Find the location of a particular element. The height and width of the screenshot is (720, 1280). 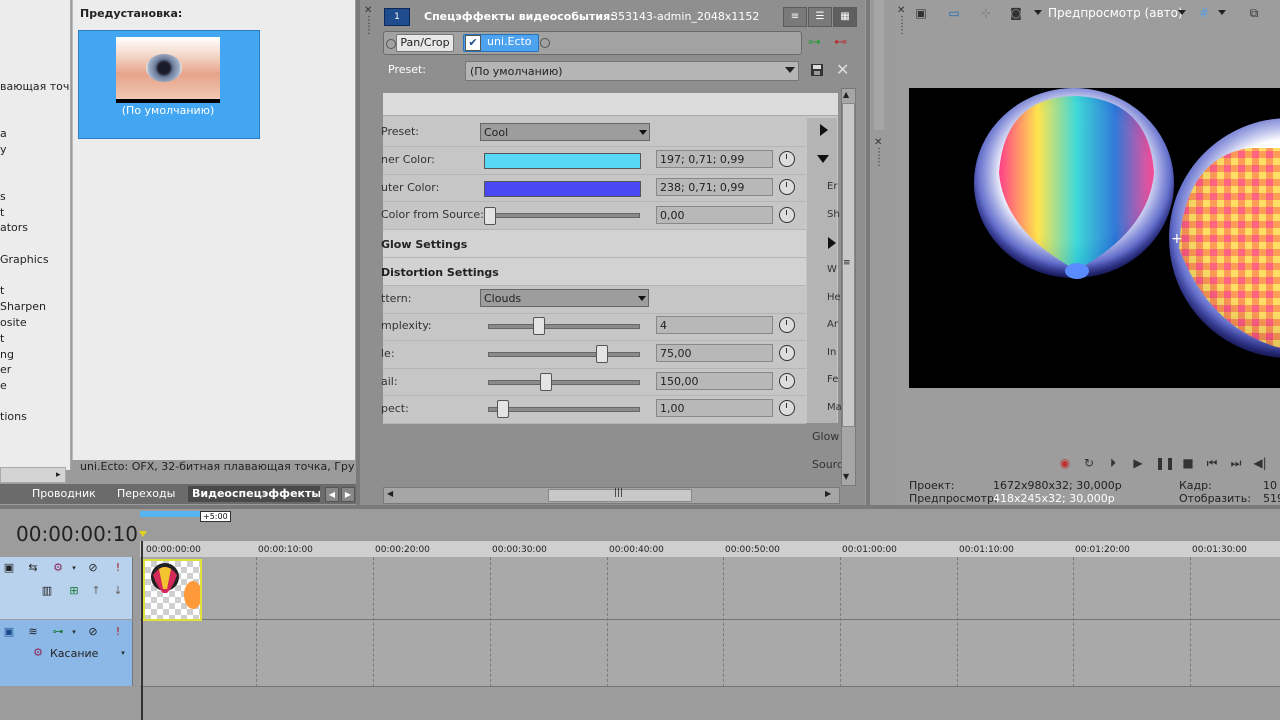

composite-mode-icon: ⇆ is located at coordinates (33, 568).